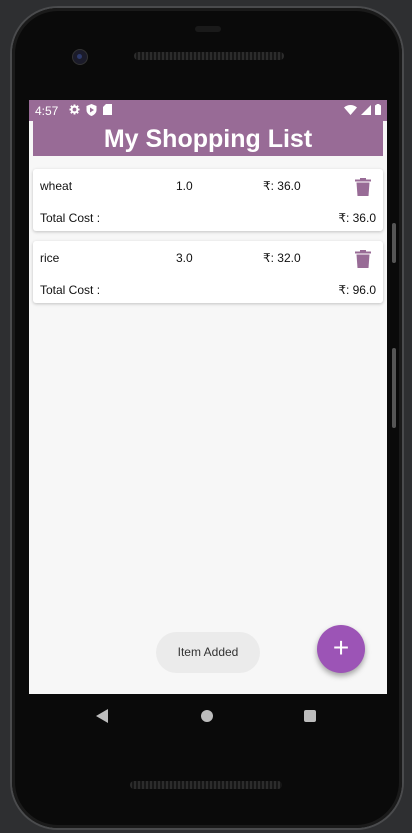  What do you see at coordinates (282, 186) in the screenshot?
I see `item-price: ₹: 36.0` at bounding box center [282, 186].